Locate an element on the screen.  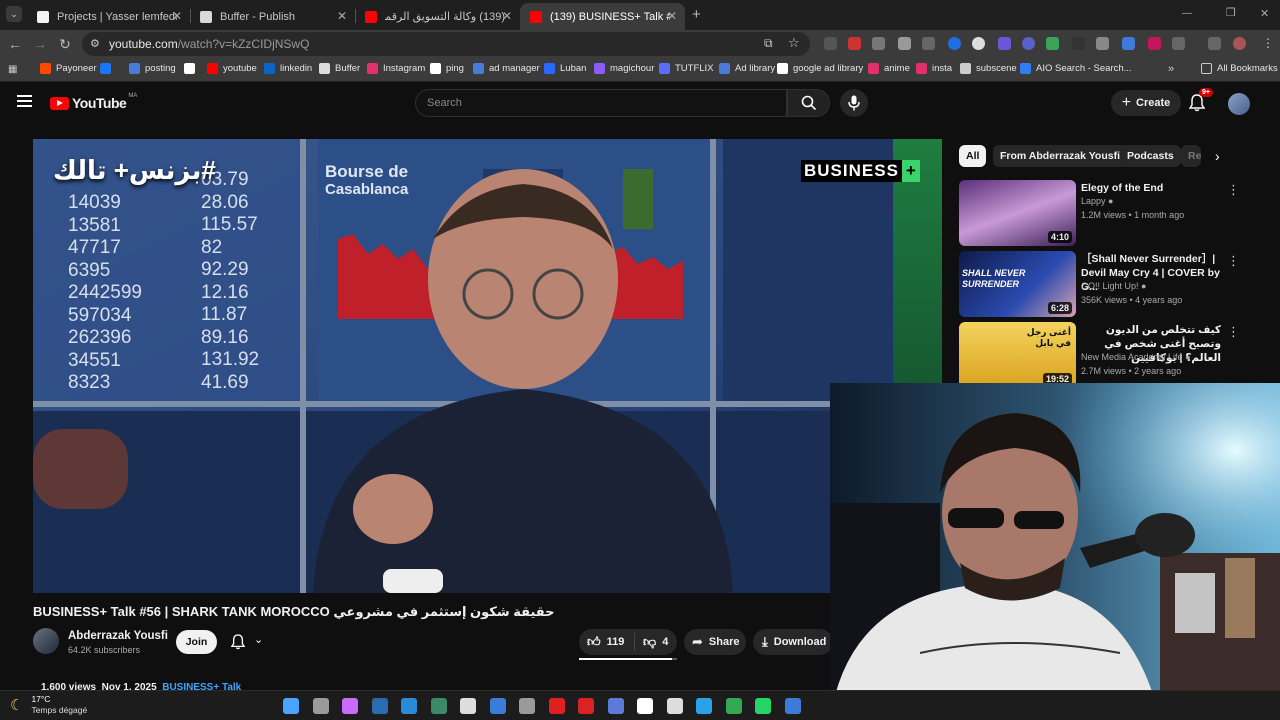
app-round-icon is located at coordinates (615, 706).